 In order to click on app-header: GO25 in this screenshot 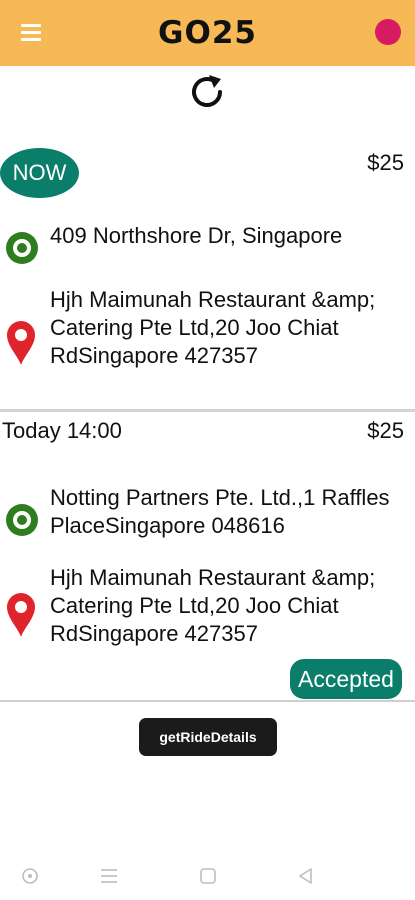, I will do `click(207, 33)`.